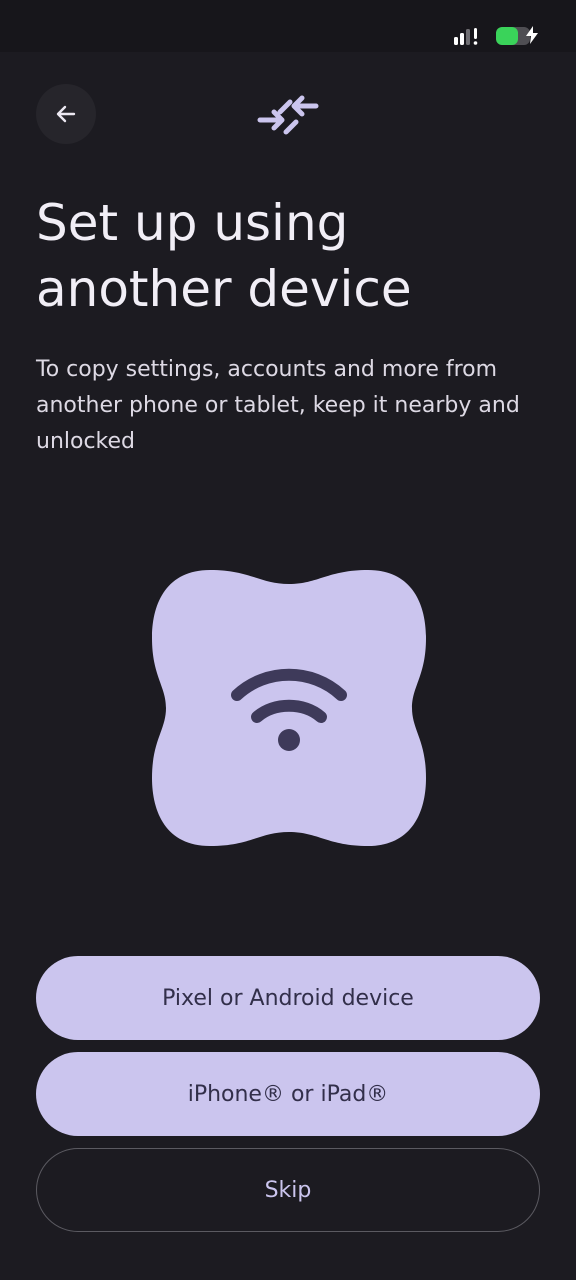  Describe the element at coordinates (288, 115) in the screenshot. I see `transfer-arrows-icon` at that location.